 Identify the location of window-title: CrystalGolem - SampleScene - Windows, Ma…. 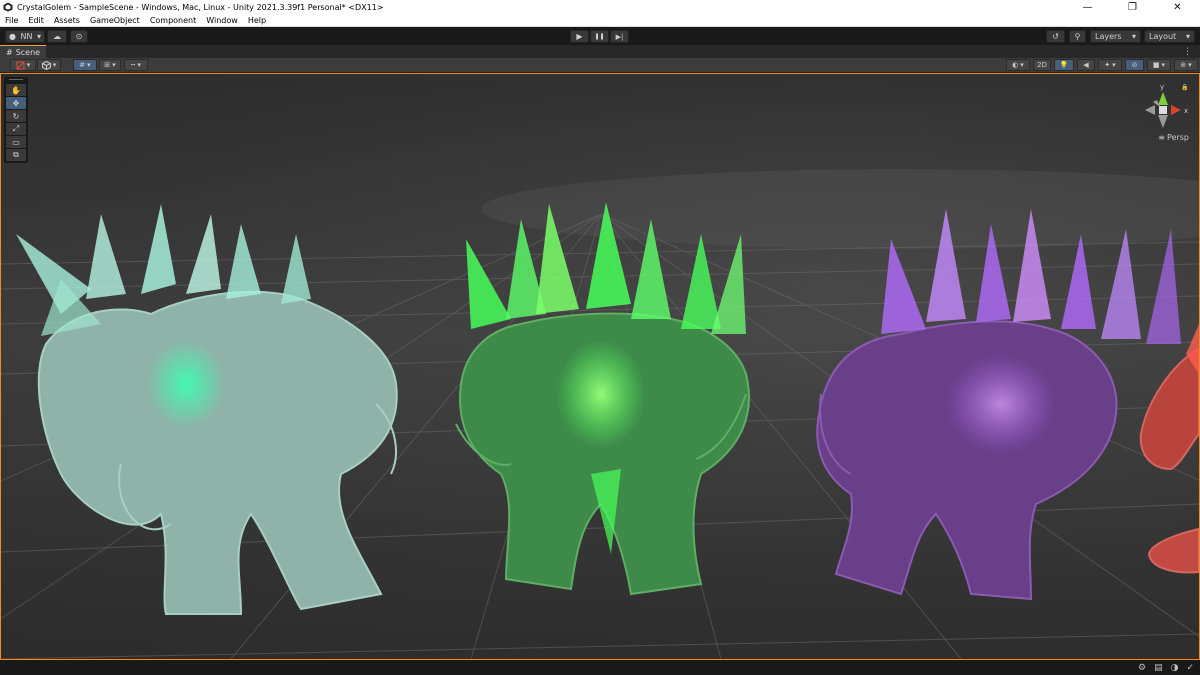
(200, 7).